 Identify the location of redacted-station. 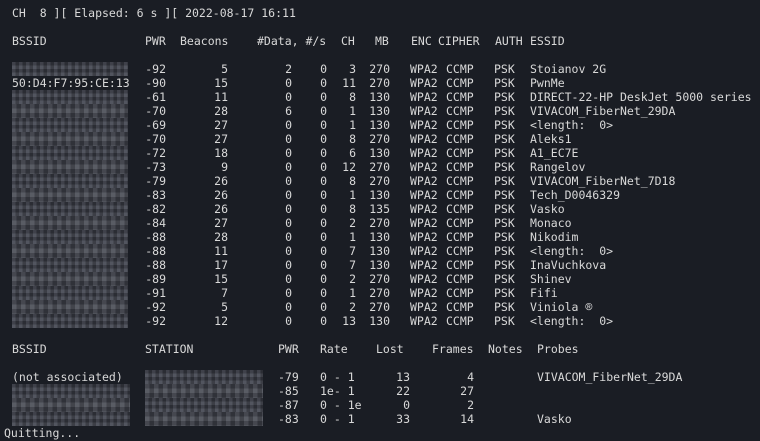
(204, 419).